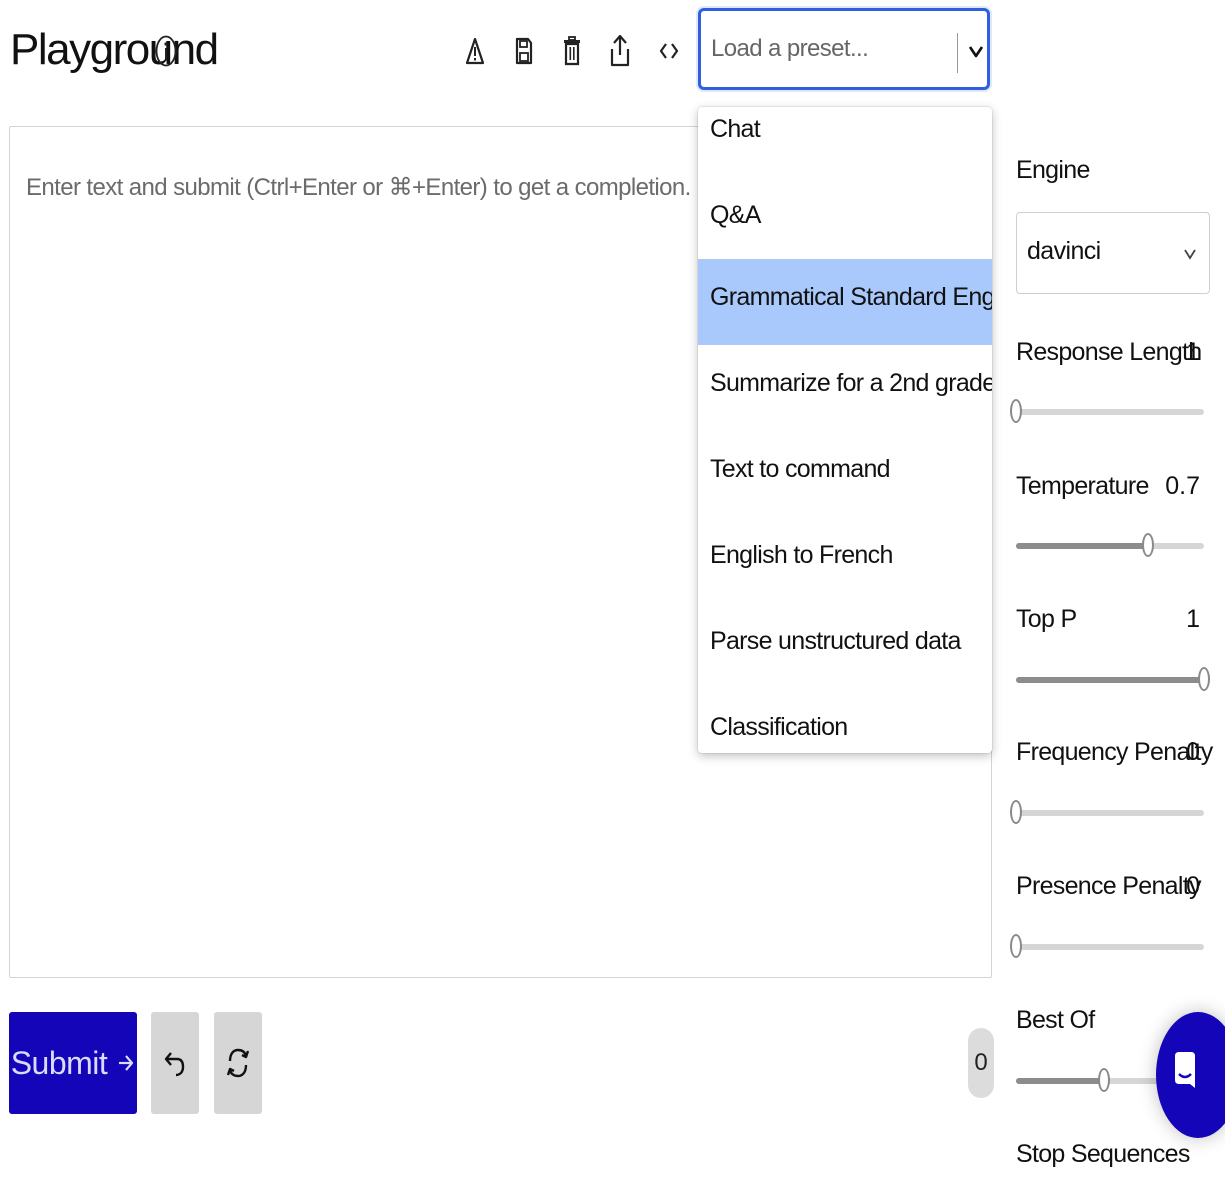 This screenshot has width=1225, height=1180. What do you see at coordinates (1064, 251) in the screenshot?
I see `engine-value: davinci` at bounding box center [1064, 251].